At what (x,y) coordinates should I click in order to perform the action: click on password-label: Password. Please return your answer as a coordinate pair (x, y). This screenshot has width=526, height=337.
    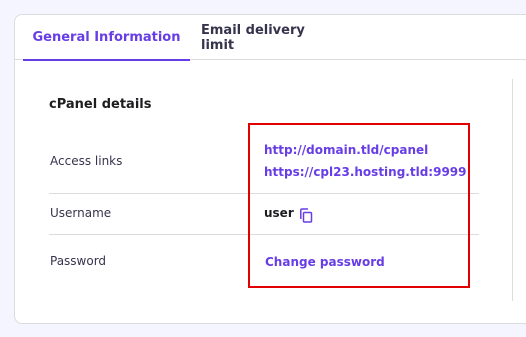
    Looking at the image, I should click on (78, 261).